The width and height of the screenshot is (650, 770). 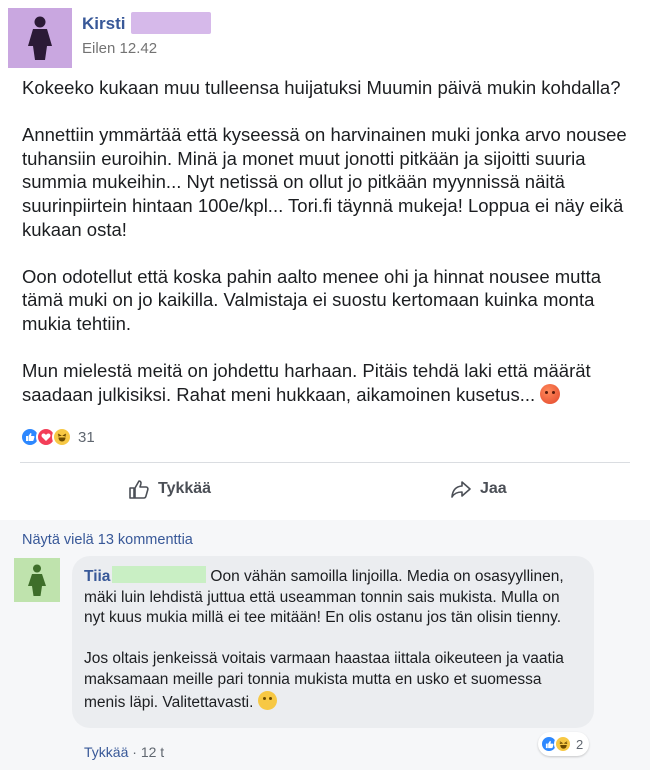 I want to click on share-button-label: Jaa, so click(x=493, y=488).